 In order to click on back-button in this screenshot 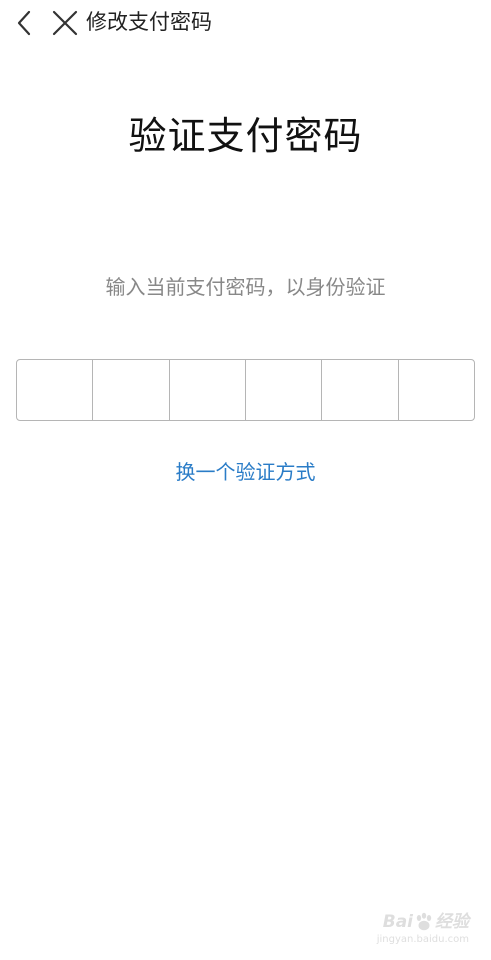, I will do `click(25, 23)`.